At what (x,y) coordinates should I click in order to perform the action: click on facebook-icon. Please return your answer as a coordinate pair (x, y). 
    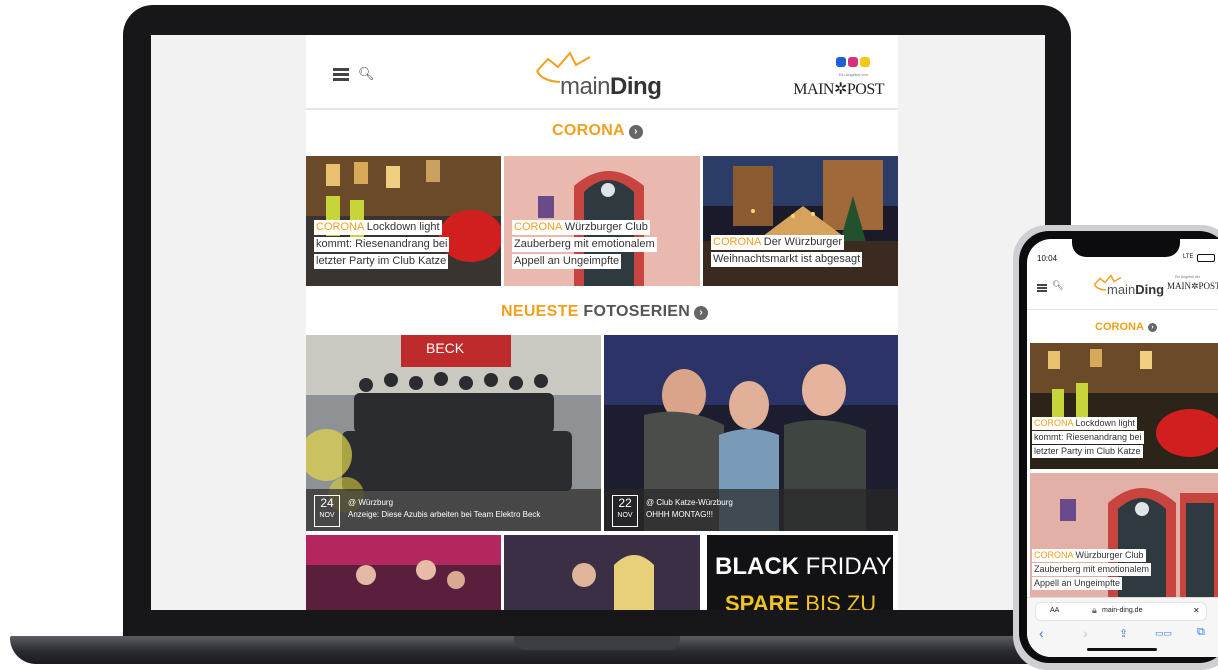
    Looking at the image, I should click on (841, 62).